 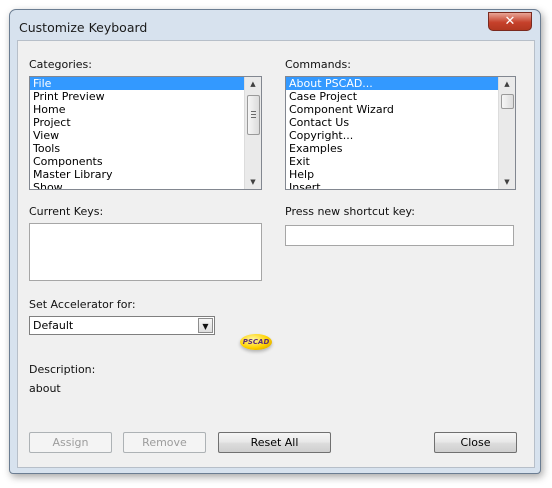 What do you see at coordinates (400, 148) in the screenshot?
I see `command-item-examples: Examples` at bounding box center [400, 148].